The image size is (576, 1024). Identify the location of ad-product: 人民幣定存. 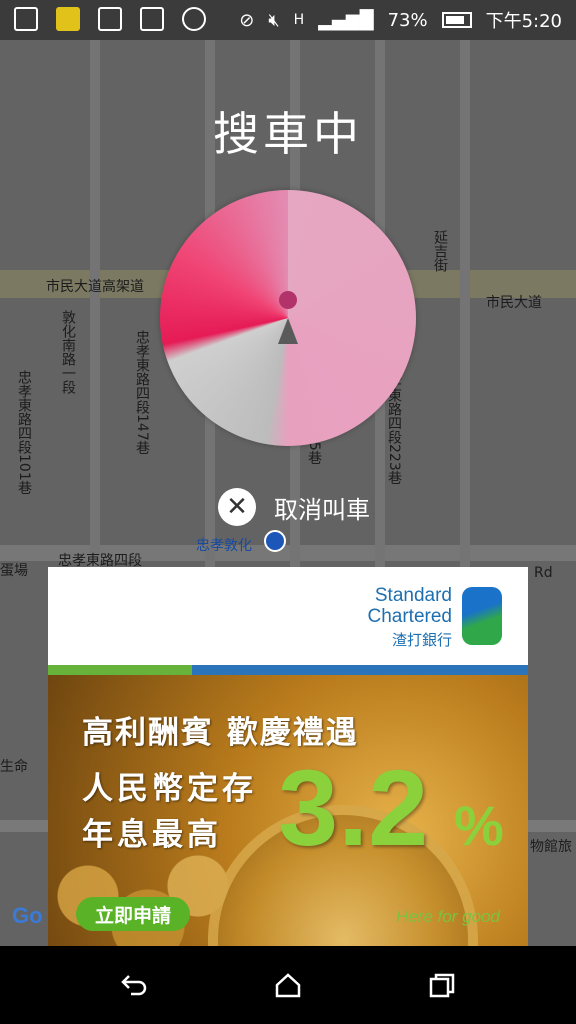
(169, 789).